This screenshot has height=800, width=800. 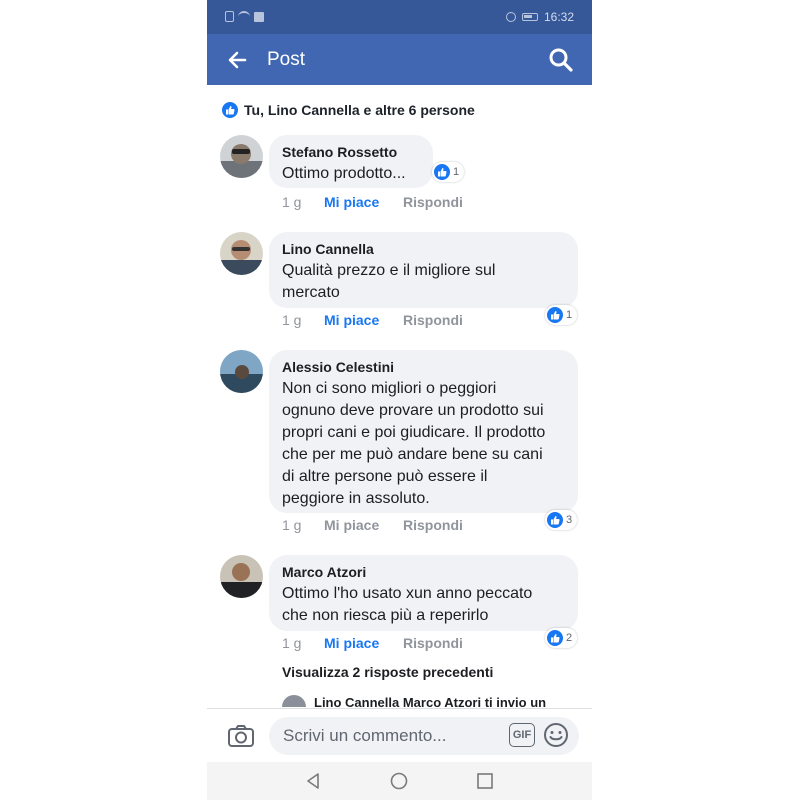 What do you see at coordinates (522, 735) in the screenshot?
I see `gif-icon: GIF` at bounding box center [522, 735].